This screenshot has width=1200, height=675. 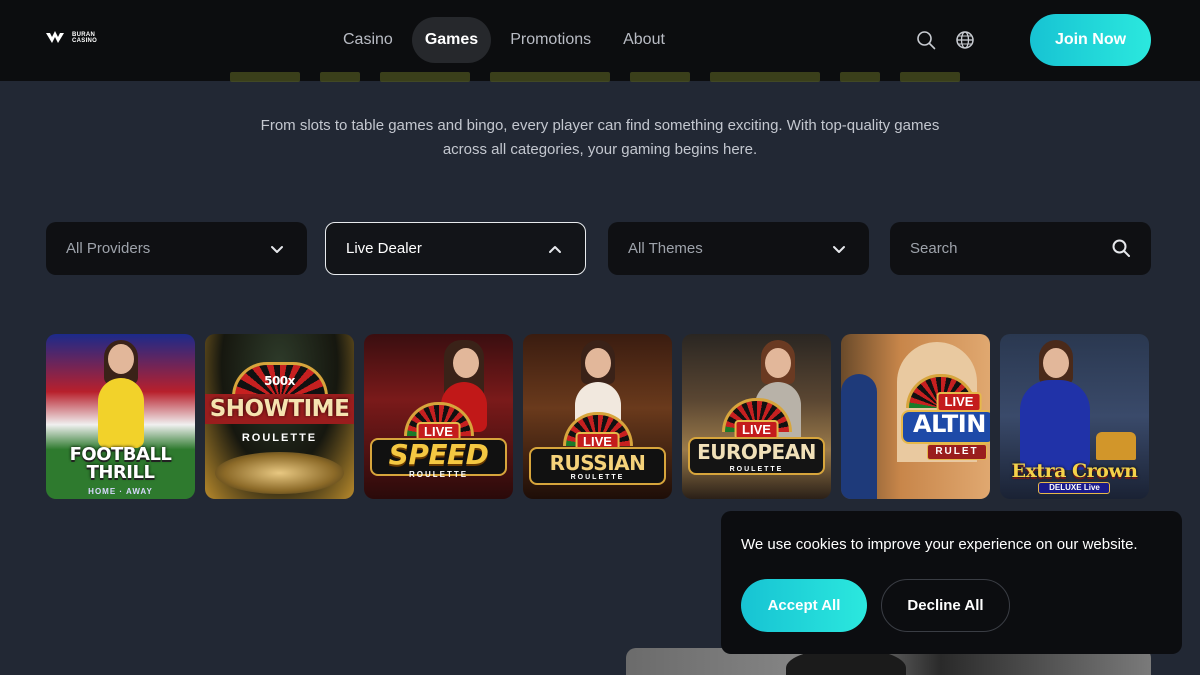 What do you see at coordinates (756, 416) in the screenshot?
I see `game-card-live-european-roulette: LIVE EUROPEAN ROULETTE` at bounding box center [756, 416].